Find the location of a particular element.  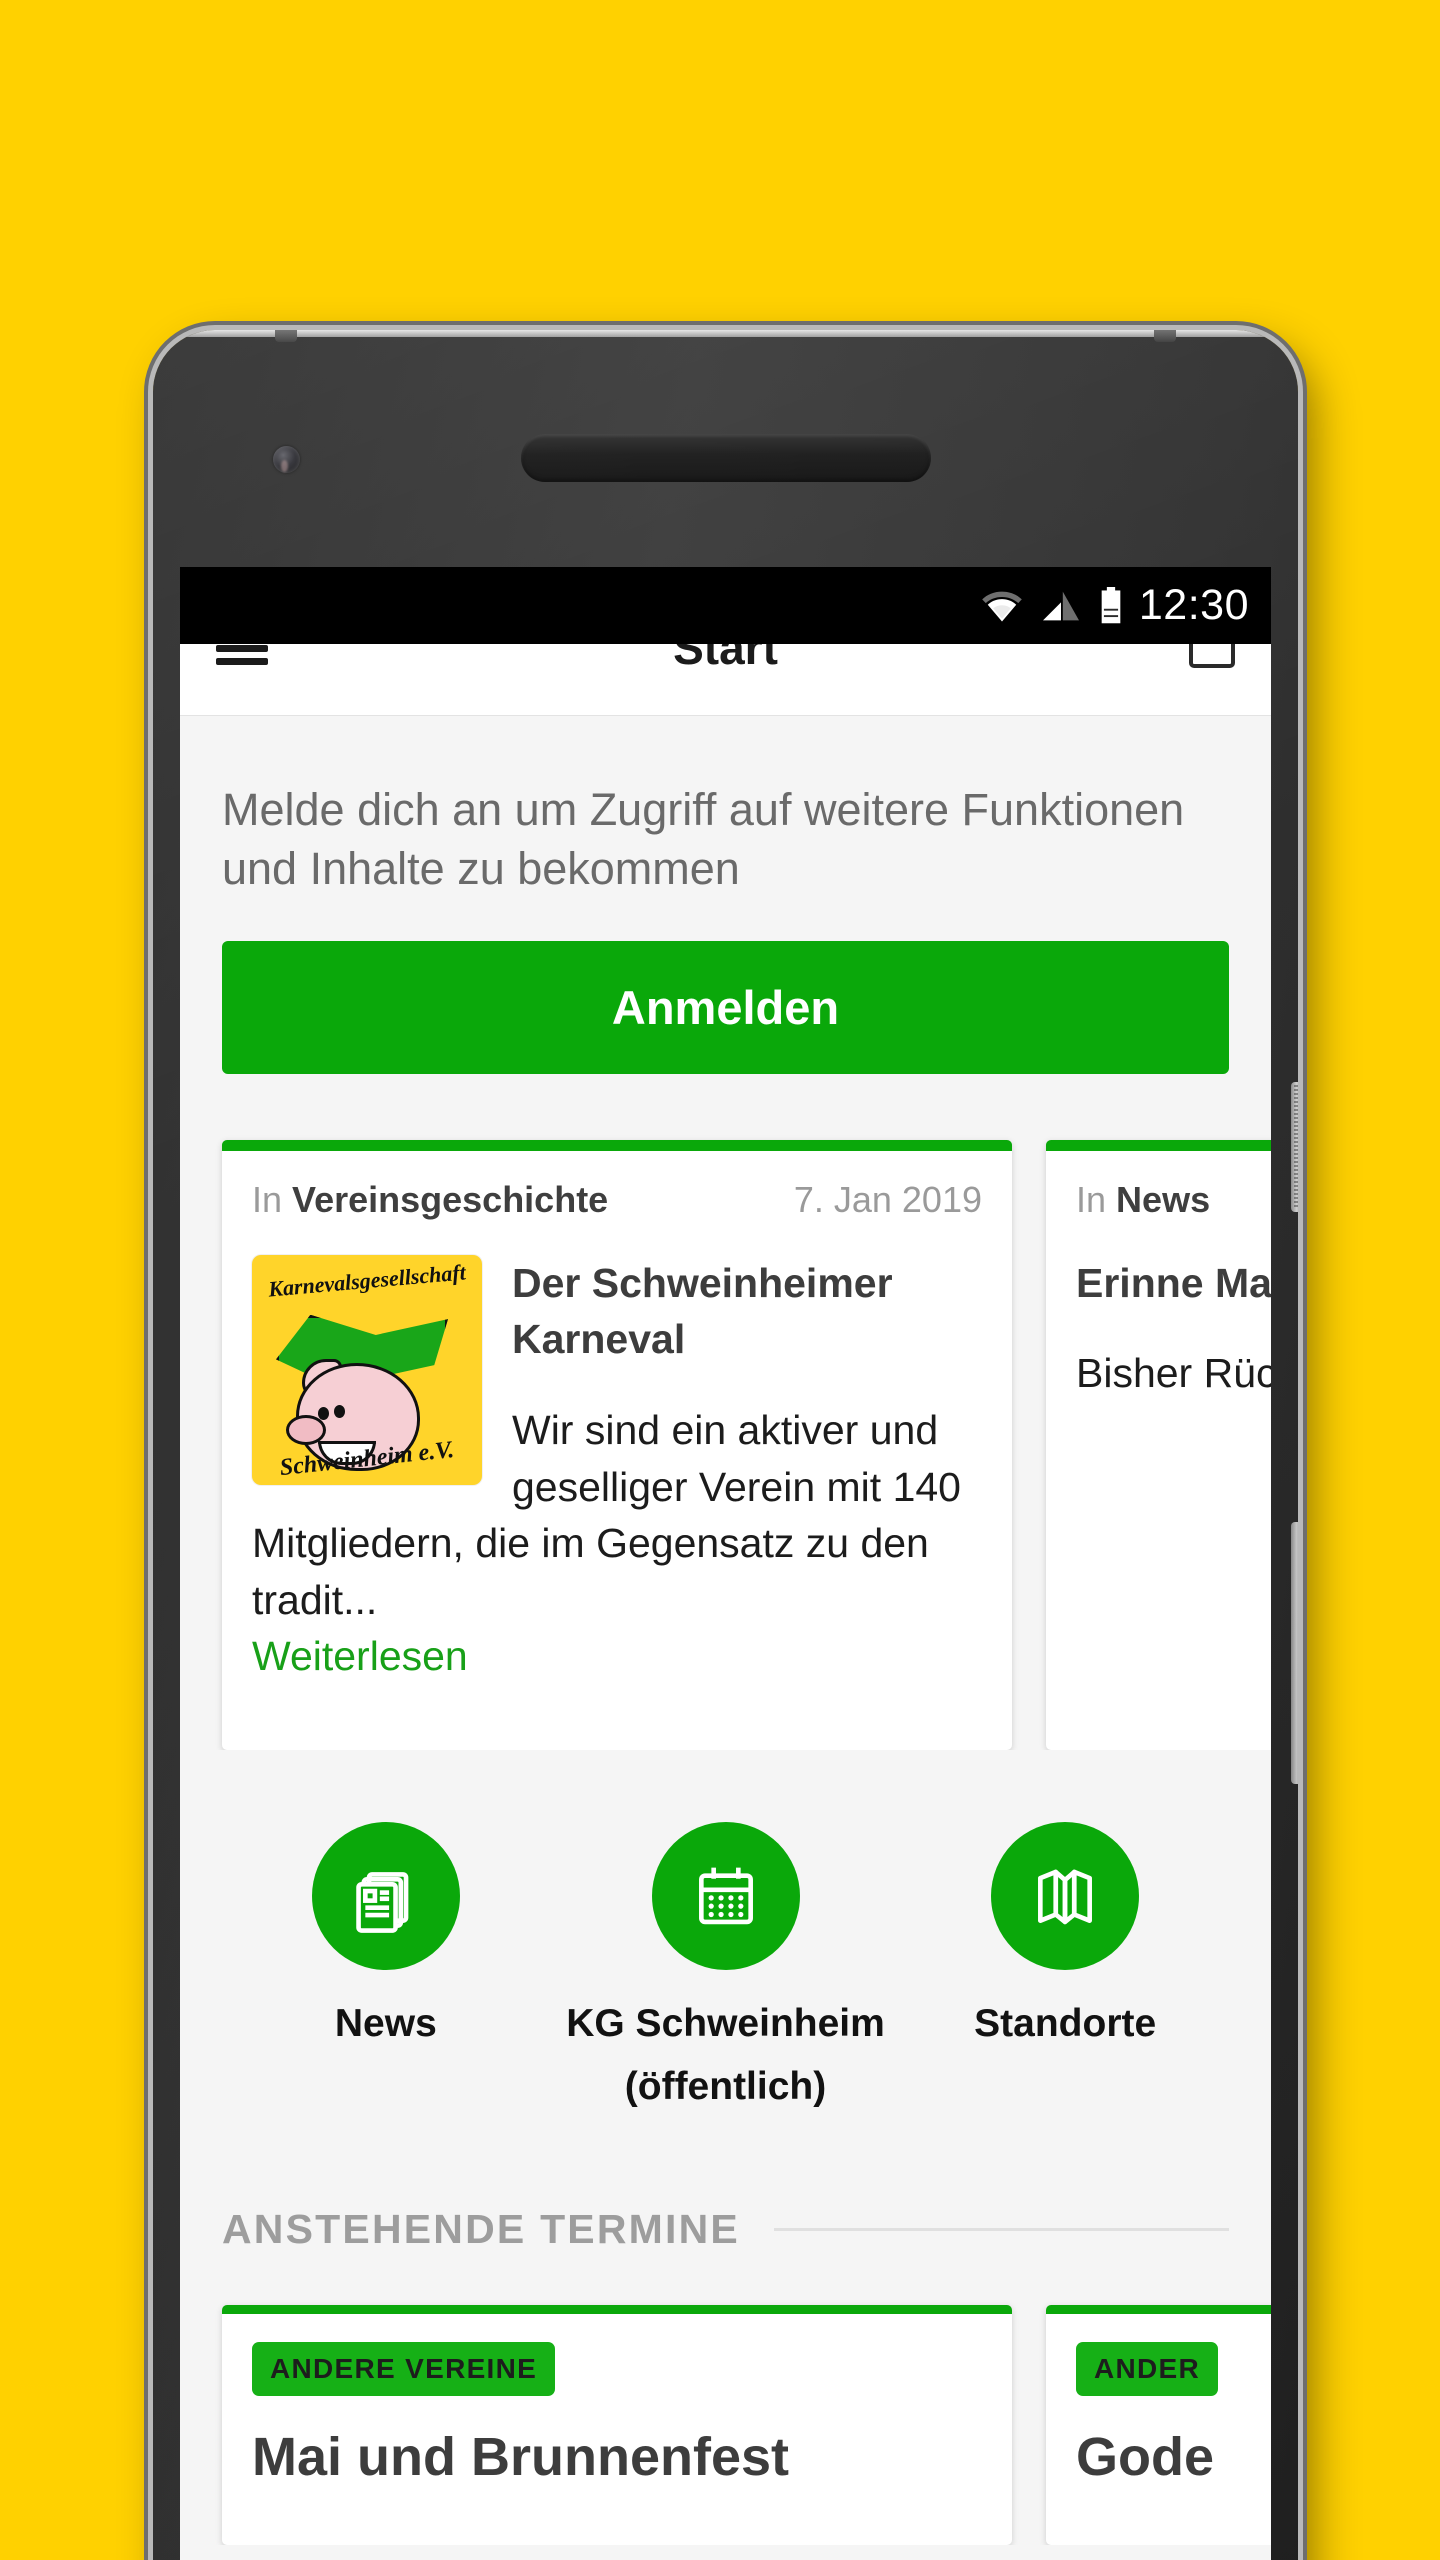

event-badge: ANDERE VEREINE is located at coordinates (404, 2369).